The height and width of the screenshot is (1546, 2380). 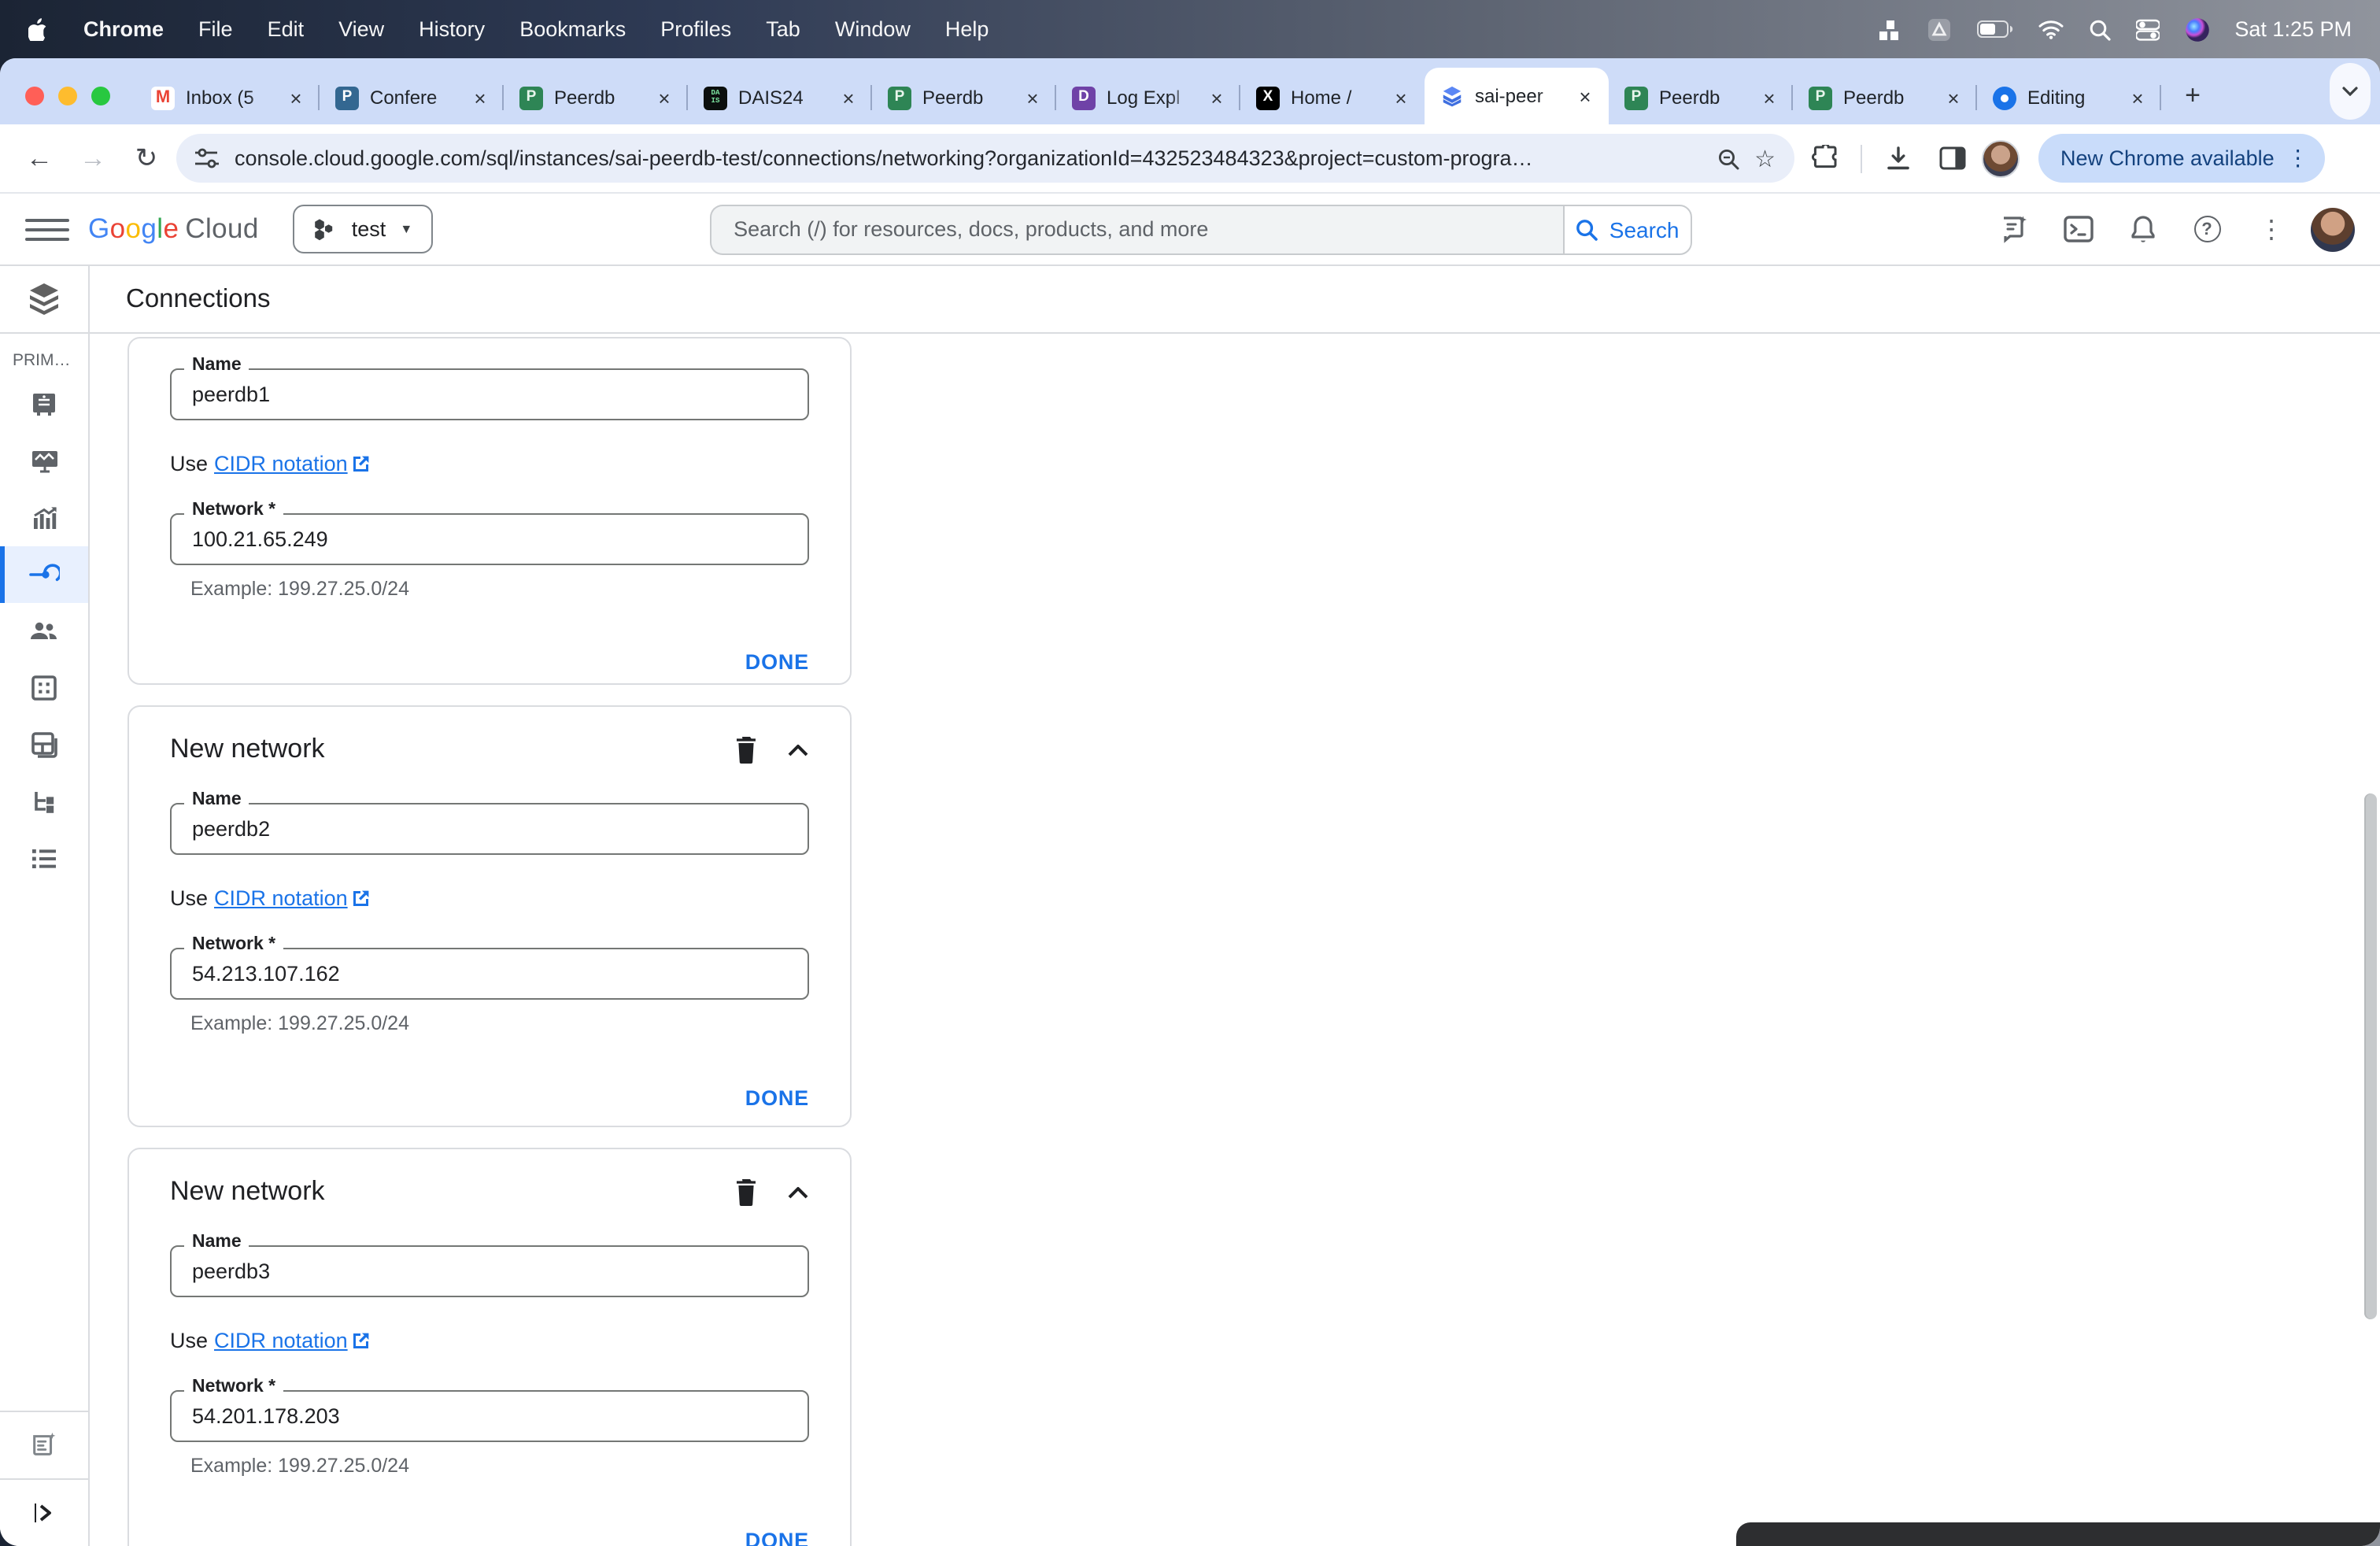 I want to click on gemini-notes-icon, so click(x=2013, y=229).